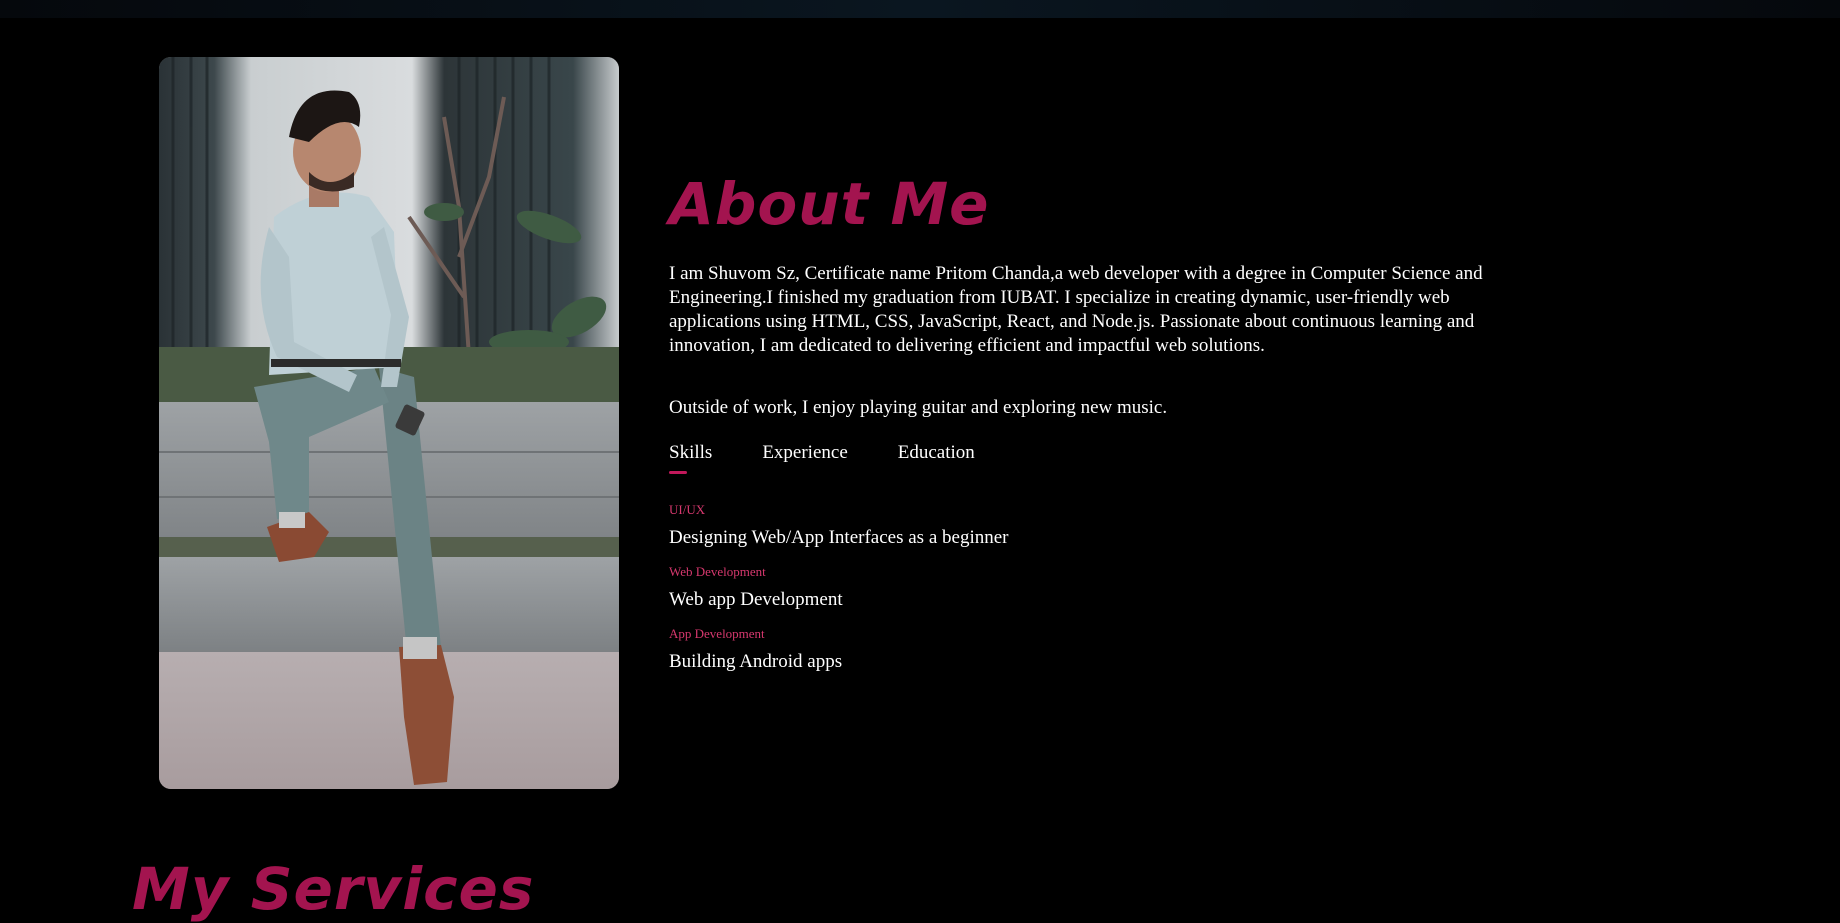 The height and width of the screenshot is (923, 1840). I want to click on tab-experience-label: Experience, so click(805, 452).